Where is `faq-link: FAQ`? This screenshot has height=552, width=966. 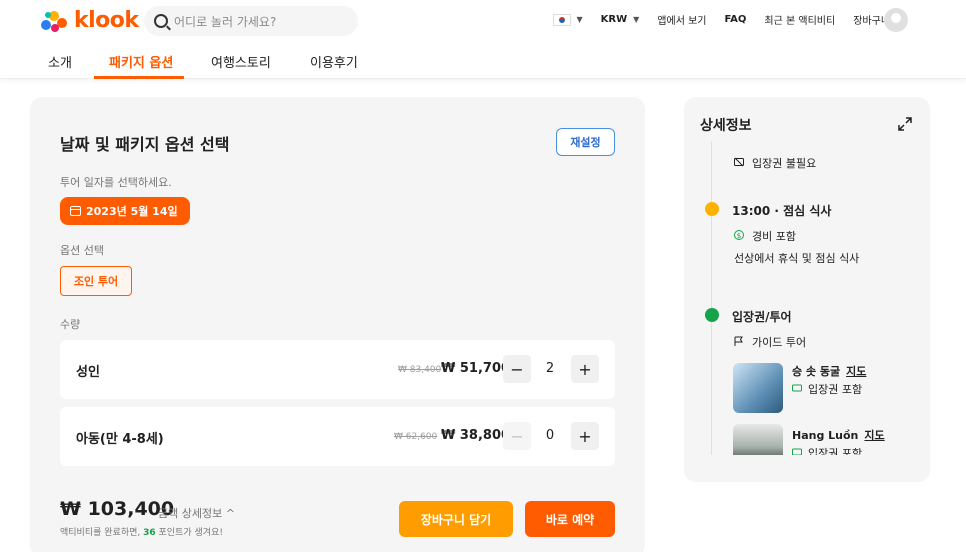 faq-link: FAQ is located at coordinates (735, 19).